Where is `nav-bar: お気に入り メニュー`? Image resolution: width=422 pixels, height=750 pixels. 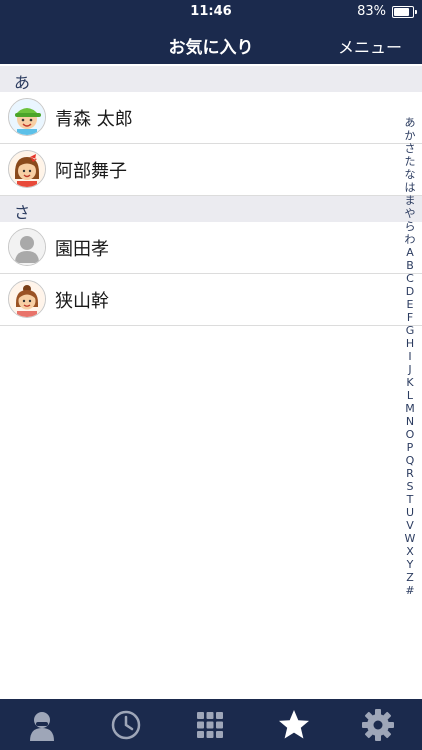 nav-bar: お気に入り メニュー is located at coordinates (211, 44).